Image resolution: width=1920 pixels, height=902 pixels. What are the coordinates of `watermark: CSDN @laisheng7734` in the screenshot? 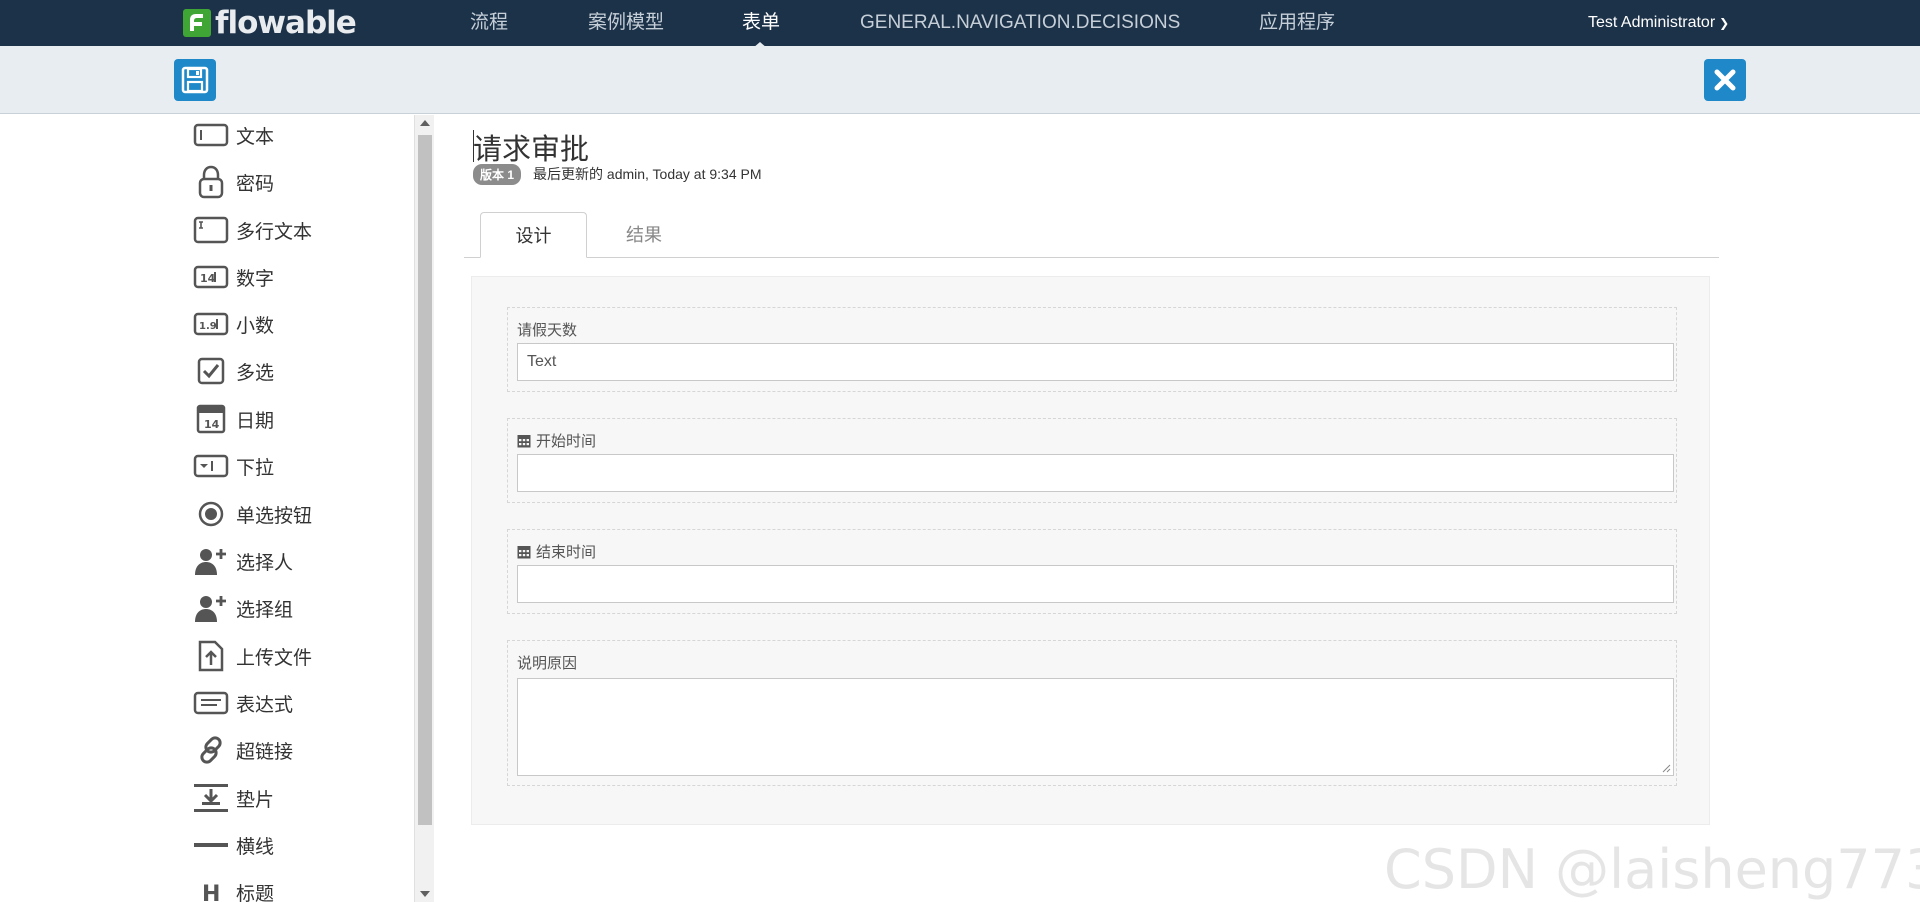 It's located at (1652, 869).